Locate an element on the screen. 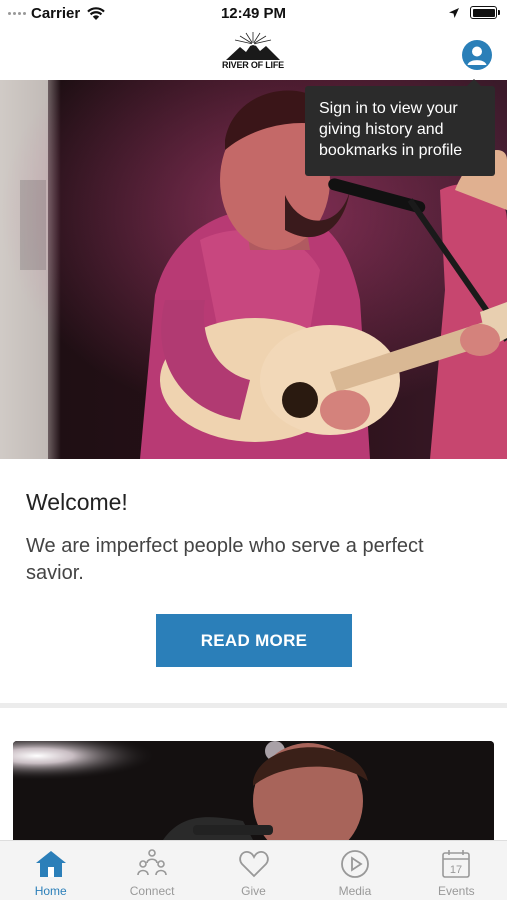 Image resolution: width=507 pixels, height=900 pixels. mountain-logo-icon is located at coordinates (253, 46).